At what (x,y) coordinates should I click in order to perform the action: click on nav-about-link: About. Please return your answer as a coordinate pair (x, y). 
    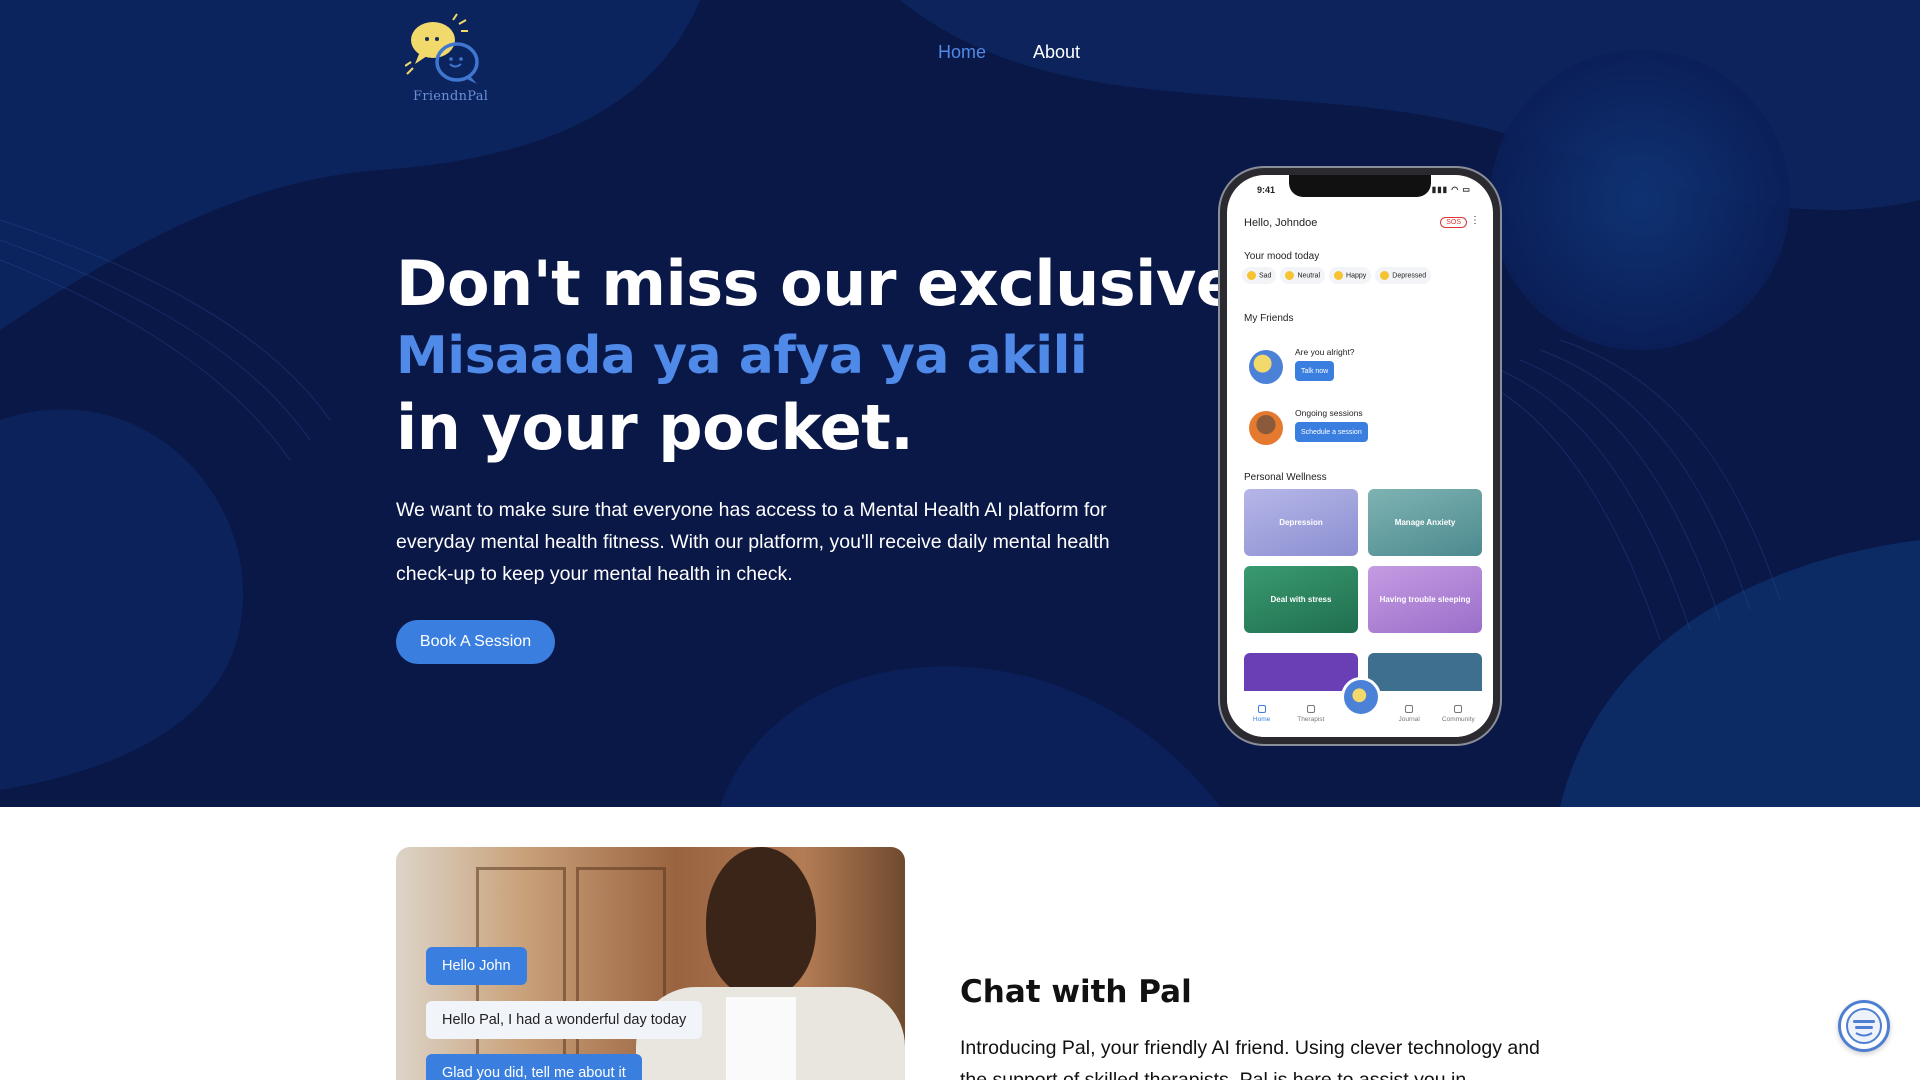
    Looking at the image, I should click on (1056, 52).